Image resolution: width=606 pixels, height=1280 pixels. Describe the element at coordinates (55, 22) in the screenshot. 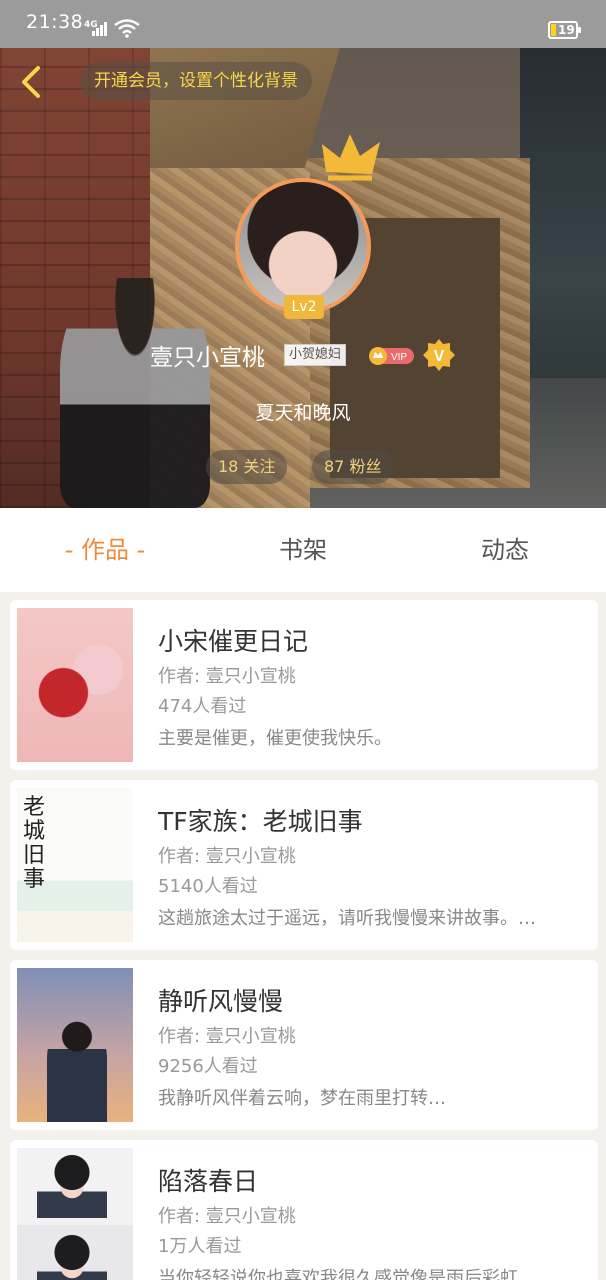

I see `status-time: 21:38` at that location.